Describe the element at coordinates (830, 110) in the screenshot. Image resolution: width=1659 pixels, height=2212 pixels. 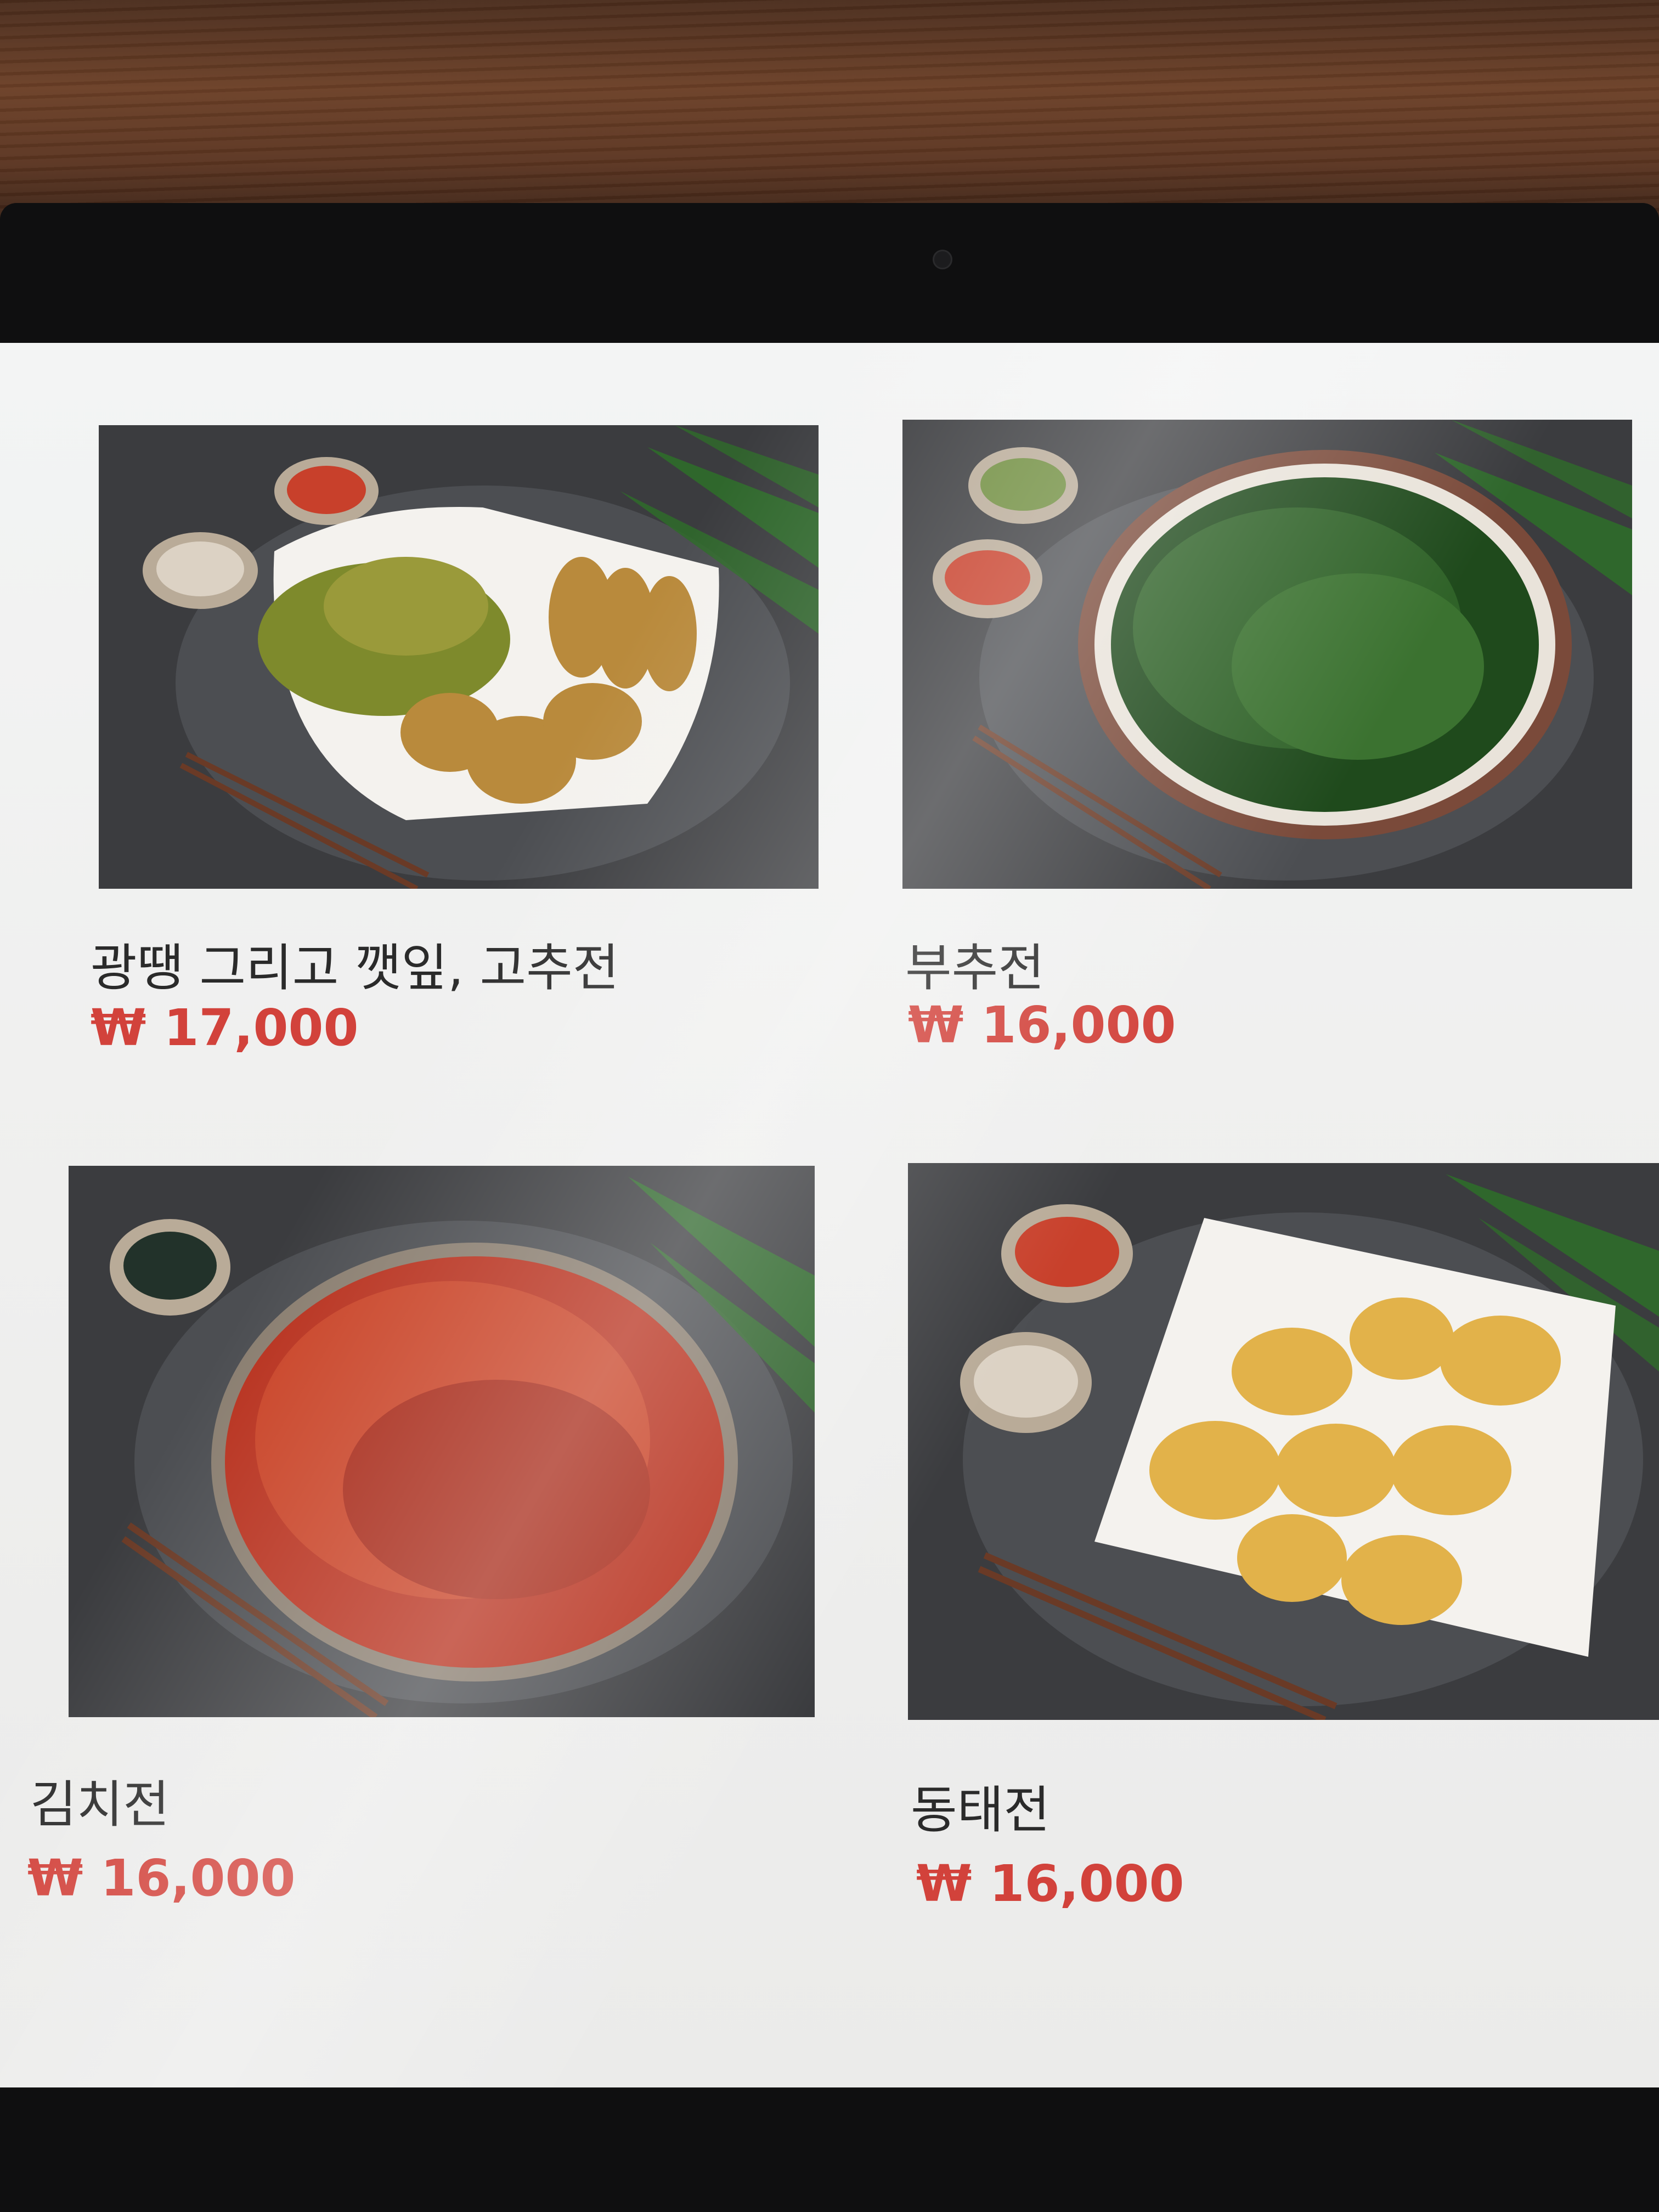
I see `wood-grain` at that location.